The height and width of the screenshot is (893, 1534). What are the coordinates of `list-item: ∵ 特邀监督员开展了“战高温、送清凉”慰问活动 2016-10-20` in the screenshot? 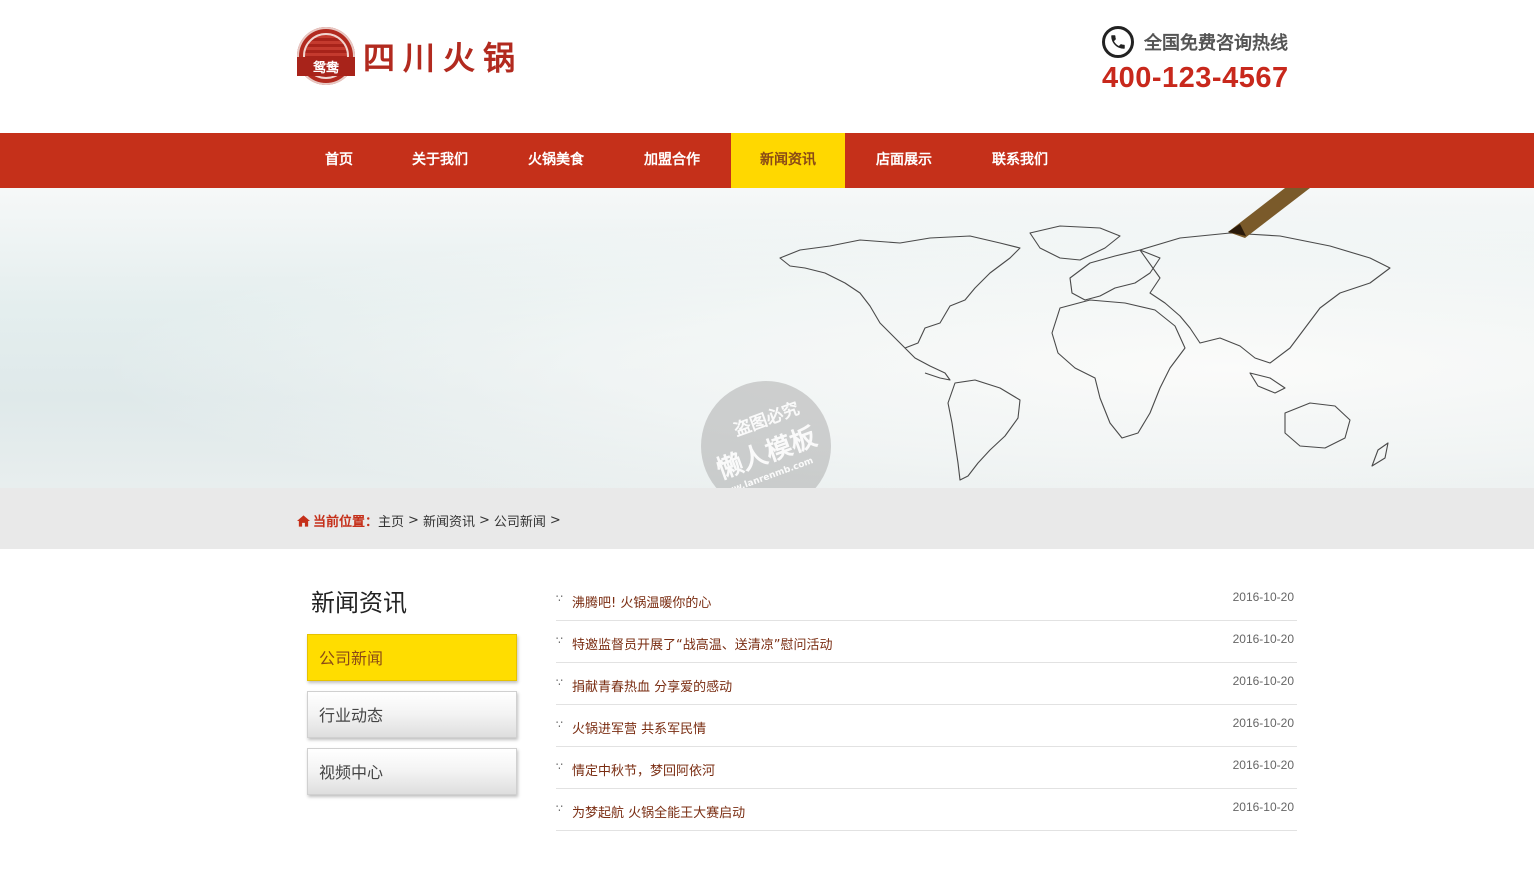 It's located at (926, 642).